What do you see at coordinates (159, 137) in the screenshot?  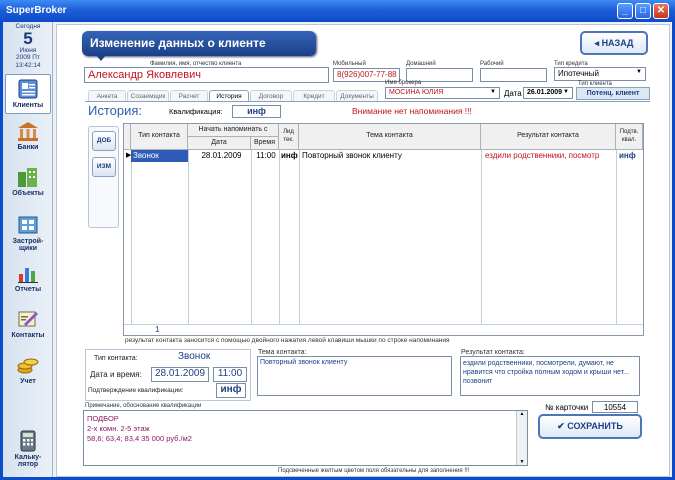 I see `col-type-header: Тип контакта` at bounding box center [159, 137].